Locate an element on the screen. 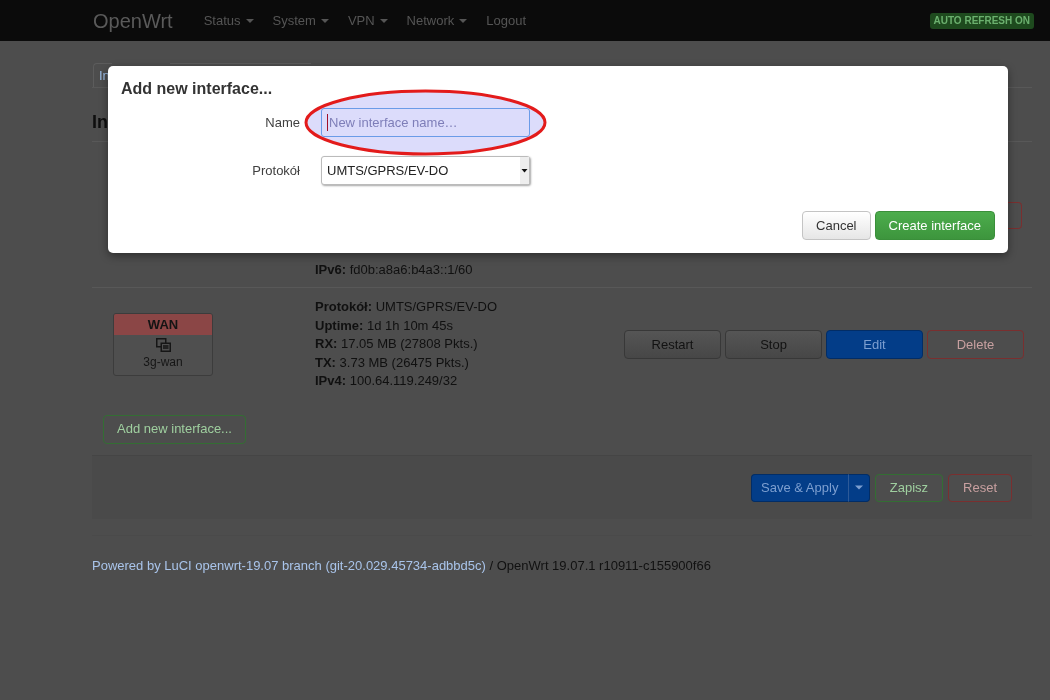 This screenshot has width=1050, height=700. menu-item: Logout is located at coordinates (506, 20).